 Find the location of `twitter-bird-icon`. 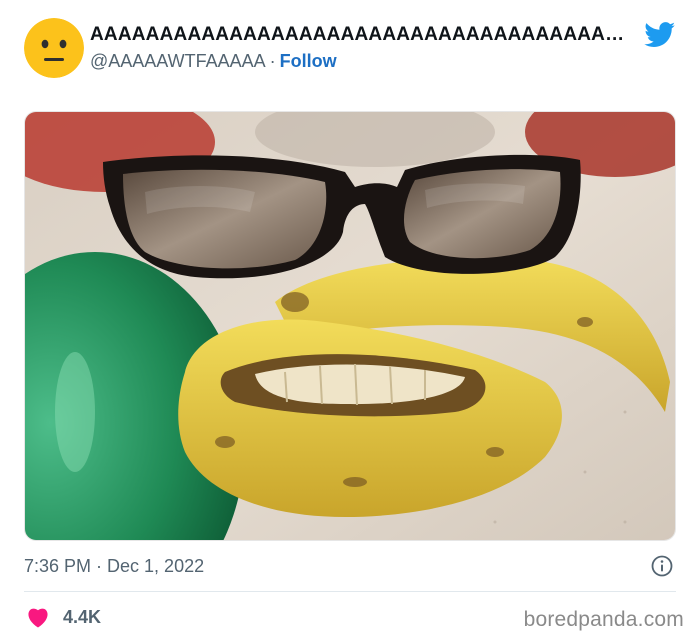

twitter-bird-icon is located at coordinates (660, 35).